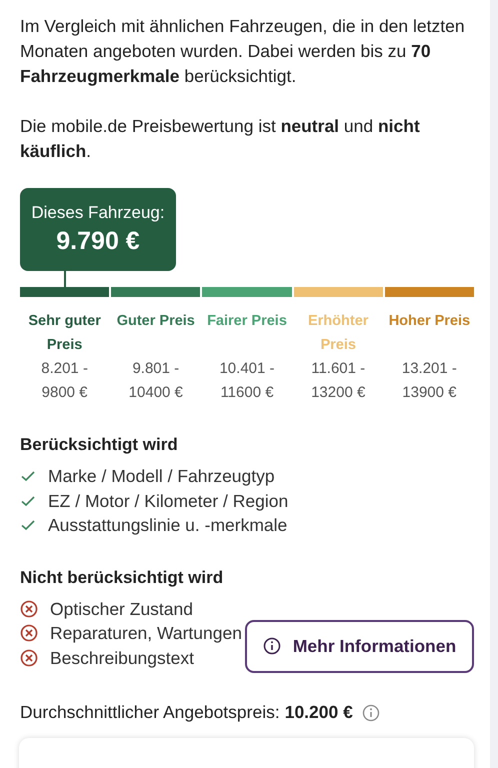  Describe the element at coordinates (121, 609) in the screenshot. I see `list-item-text: Optischer Zustand` at that location.